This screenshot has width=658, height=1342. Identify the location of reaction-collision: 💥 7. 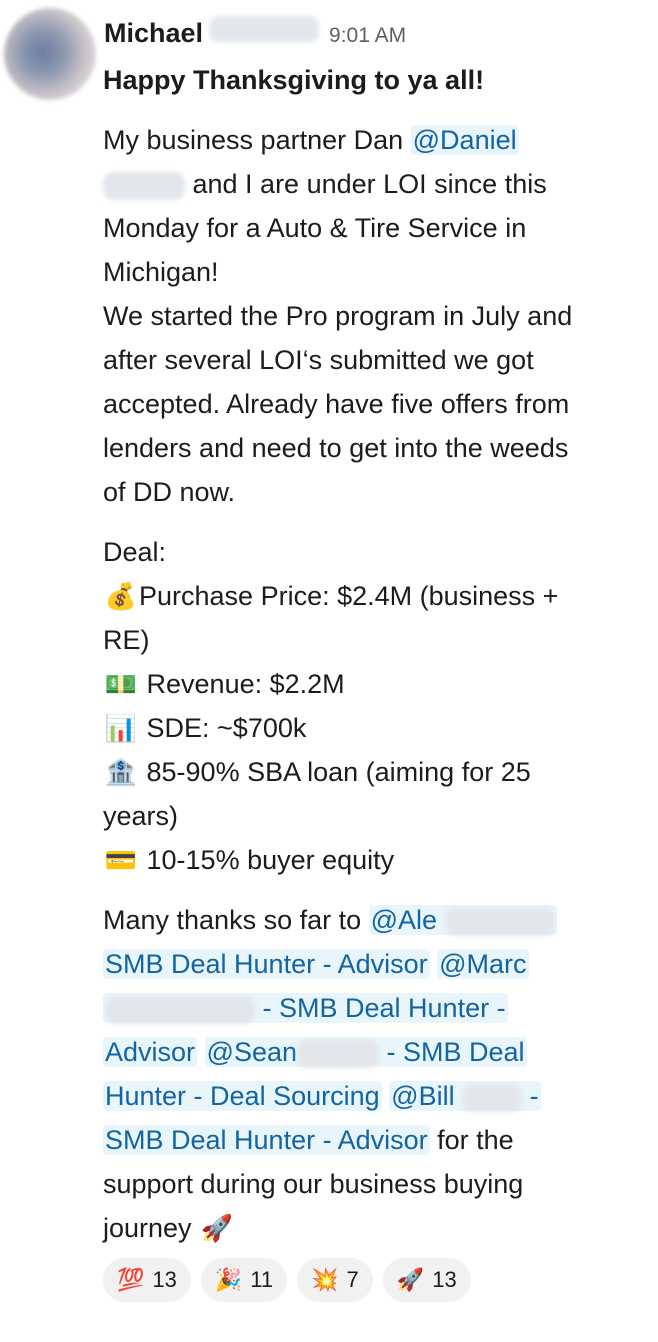
(335, 1280).